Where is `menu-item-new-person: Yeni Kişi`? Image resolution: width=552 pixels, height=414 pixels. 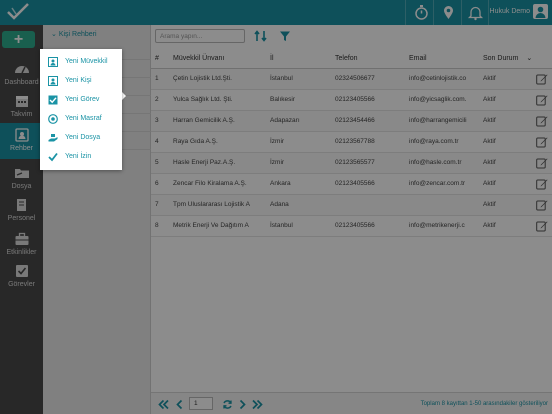
menu-item-new-person: Yeni Kişi is located at coordinates (81, 80).